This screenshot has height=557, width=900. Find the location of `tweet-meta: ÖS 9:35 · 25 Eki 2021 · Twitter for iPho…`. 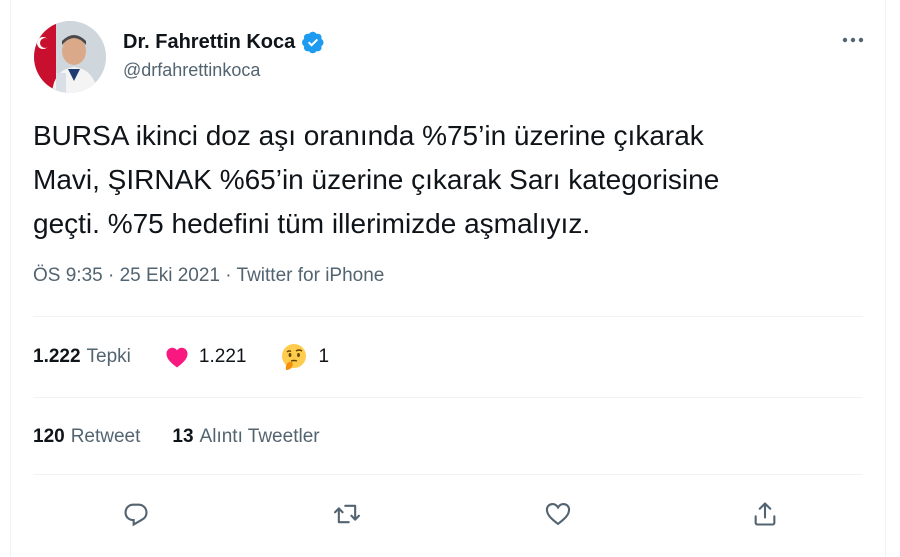

tweet-meta: ÖS 9:35 · 25 Eki 2021 · Twitter for iPho… is located at coordinates (208, 276).